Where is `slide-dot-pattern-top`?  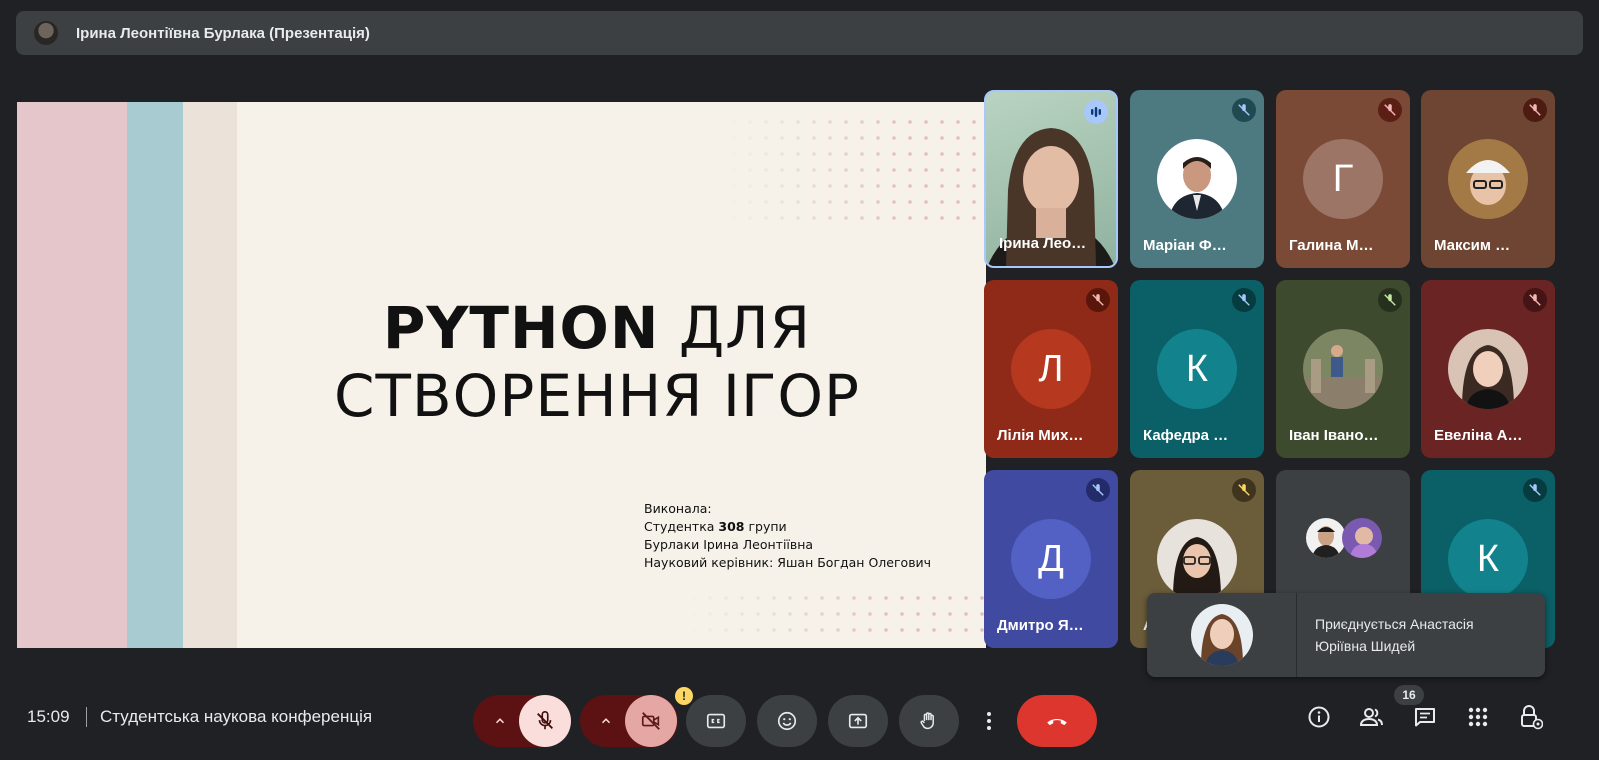 slide-dot-pattern-top is located at coordinates (856, 169).